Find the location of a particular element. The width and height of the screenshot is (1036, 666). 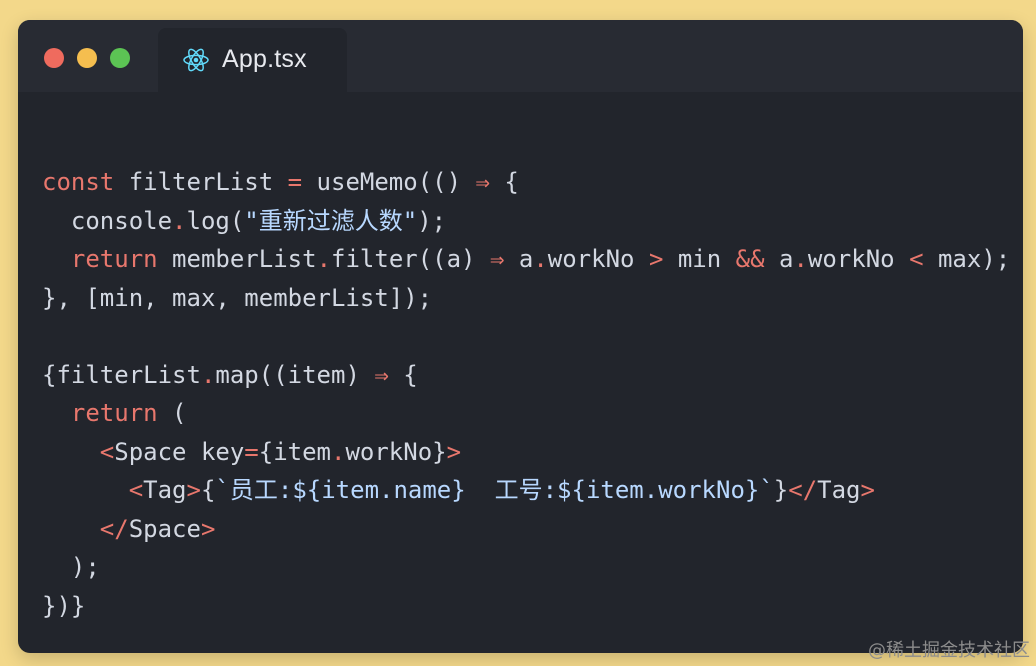

minimize-window-button is located at coordinates (87, 58).